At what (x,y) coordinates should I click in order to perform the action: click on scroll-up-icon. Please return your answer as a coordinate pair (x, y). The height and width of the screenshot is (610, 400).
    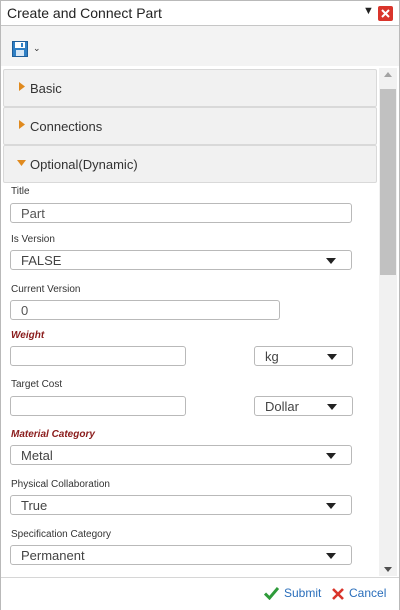
    Looking at the image, I should click on (388, 74).